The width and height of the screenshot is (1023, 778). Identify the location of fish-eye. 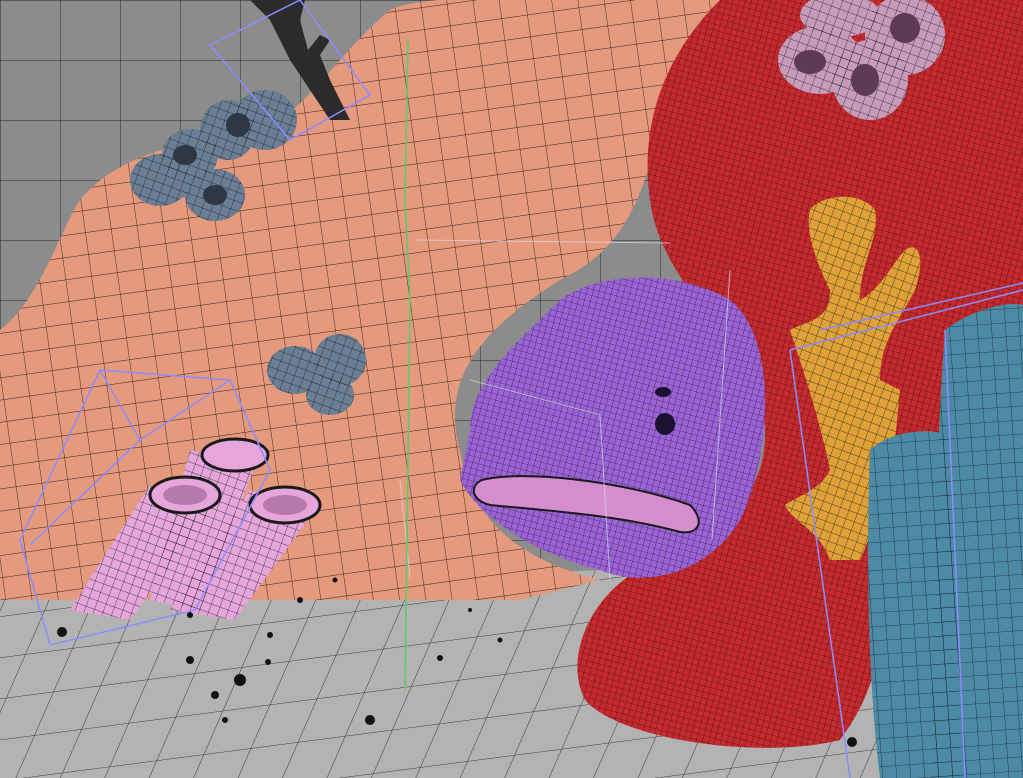
(665, 424).